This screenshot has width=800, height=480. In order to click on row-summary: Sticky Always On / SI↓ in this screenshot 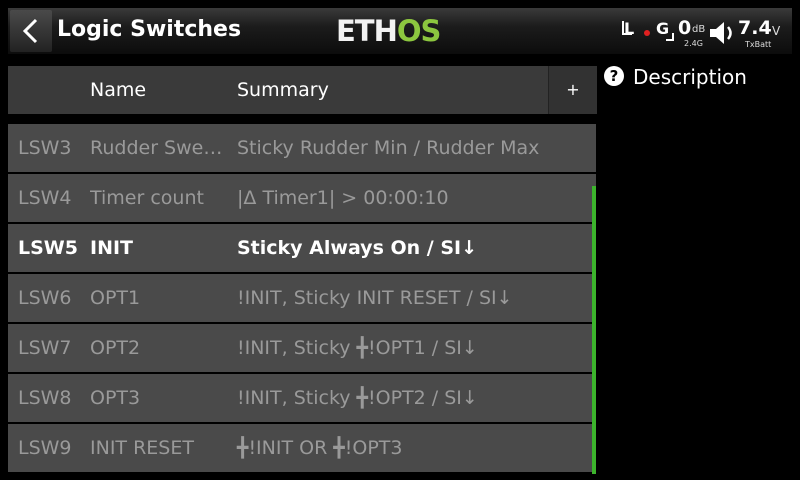, I will do `click(357, 248)`.